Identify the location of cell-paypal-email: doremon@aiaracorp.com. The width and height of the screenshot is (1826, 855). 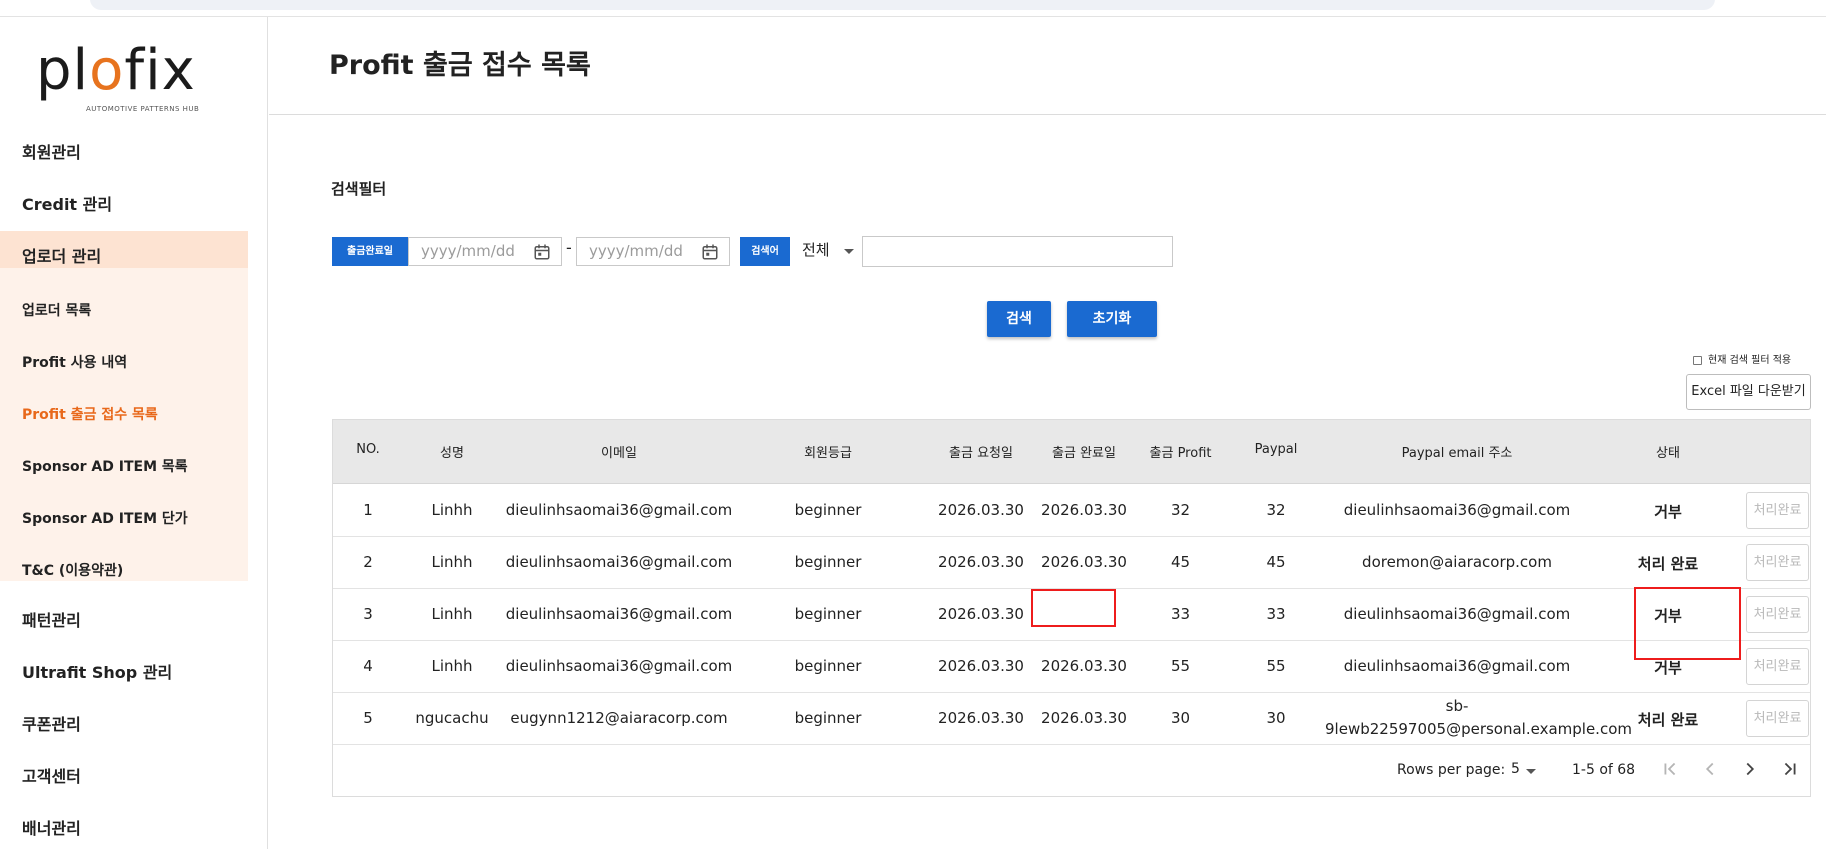
(1457, 562).